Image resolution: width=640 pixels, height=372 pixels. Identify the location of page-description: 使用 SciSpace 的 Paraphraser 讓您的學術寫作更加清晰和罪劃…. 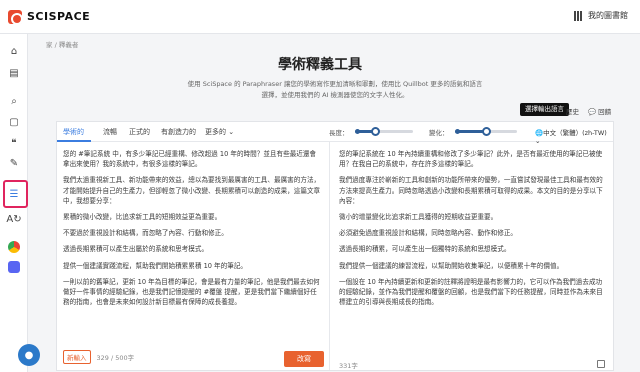
(335, 89).